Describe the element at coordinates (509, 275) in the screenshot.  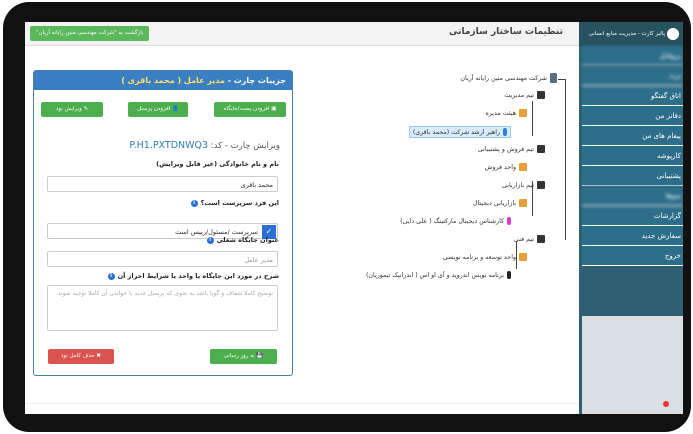
I see `user-icon` at that location.